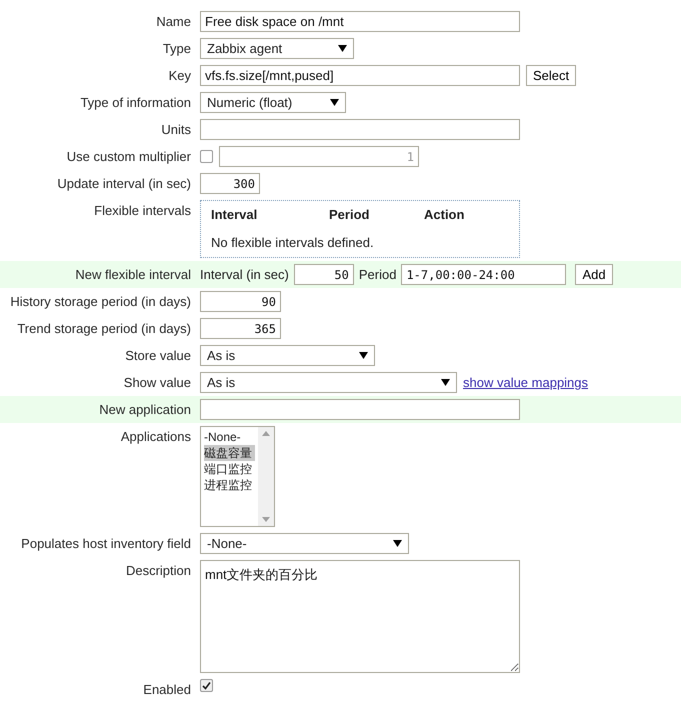 The width and height of the screenshot is (681, 720). Describe the element at coordinates (594, 274) in the screenshot. I see `add-button: Add` at that location.